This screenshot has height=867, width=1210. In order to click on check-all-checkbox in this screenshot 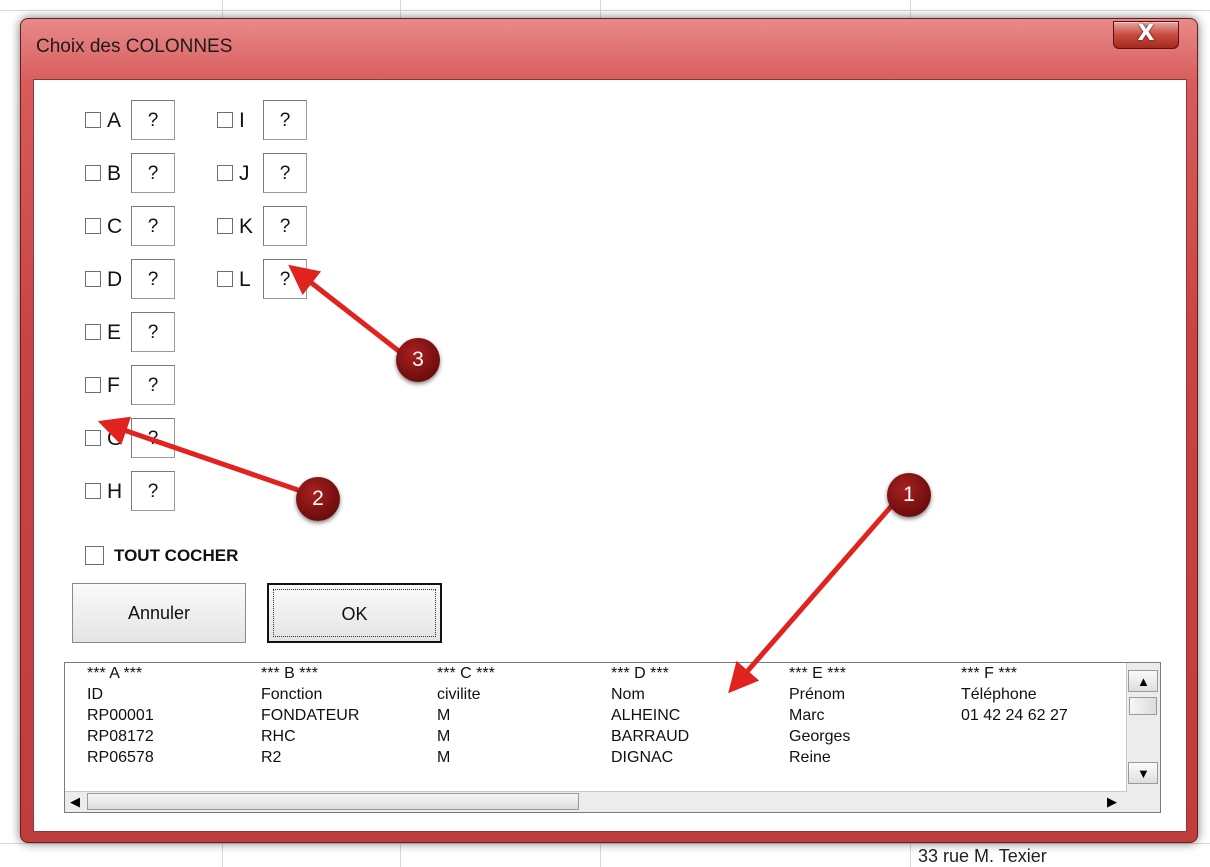, I will do `click(94, 555)`.